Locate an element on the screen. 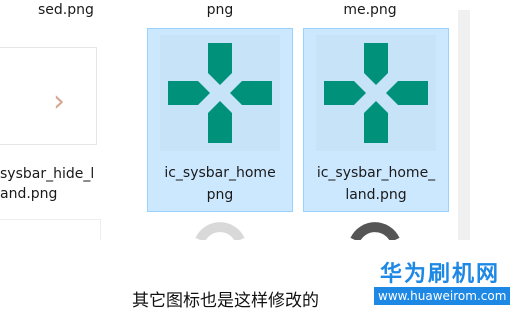 The image size is (530, 314). file-name: ic_sysbar_home is located at coordinates (220, 173).